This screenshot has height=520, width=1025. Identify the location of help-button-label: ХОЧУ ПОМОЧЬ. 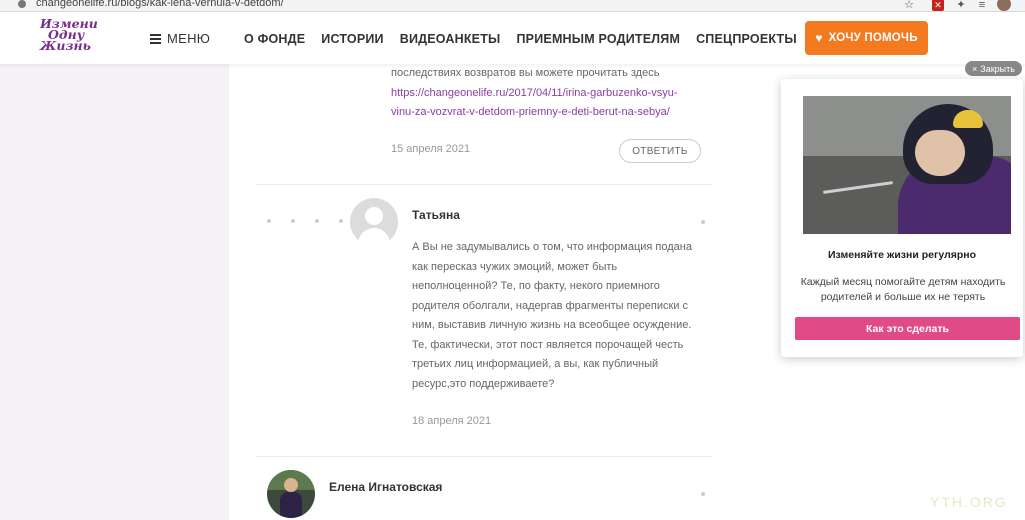
(873, 38).